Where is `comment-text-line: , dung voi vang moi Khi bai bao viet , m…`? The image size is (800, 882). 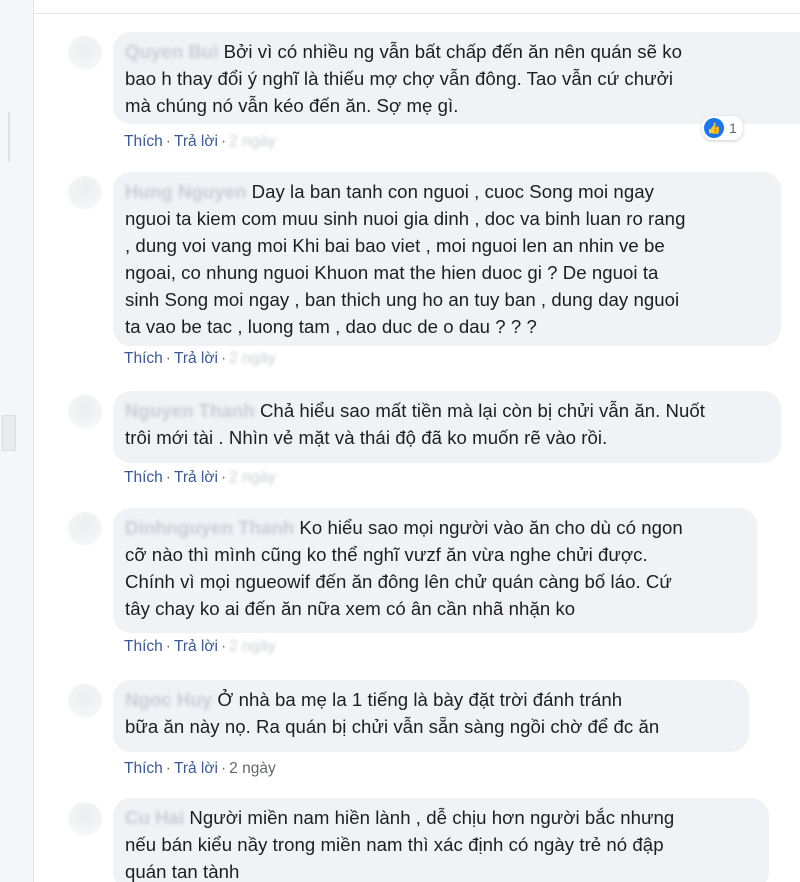 comment-text-line: , dung voi vang moi Khi bai bao viet , m… is located at coordinates (395, 245).